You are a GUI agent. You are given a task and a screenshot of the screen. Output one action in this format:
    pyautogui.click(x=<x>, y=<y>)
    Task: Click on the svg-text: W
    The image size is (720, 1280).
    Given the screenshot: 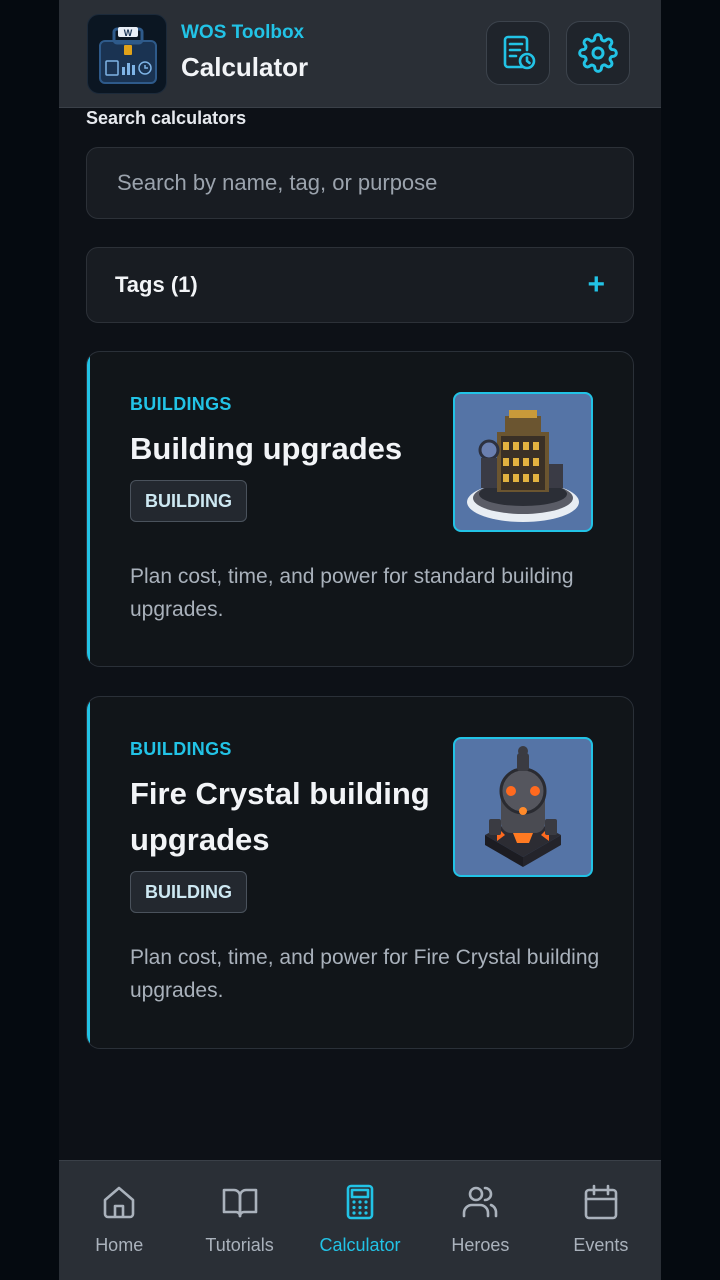 What is the action you would take?
    pyautogui.click(x=128, y=33)
    